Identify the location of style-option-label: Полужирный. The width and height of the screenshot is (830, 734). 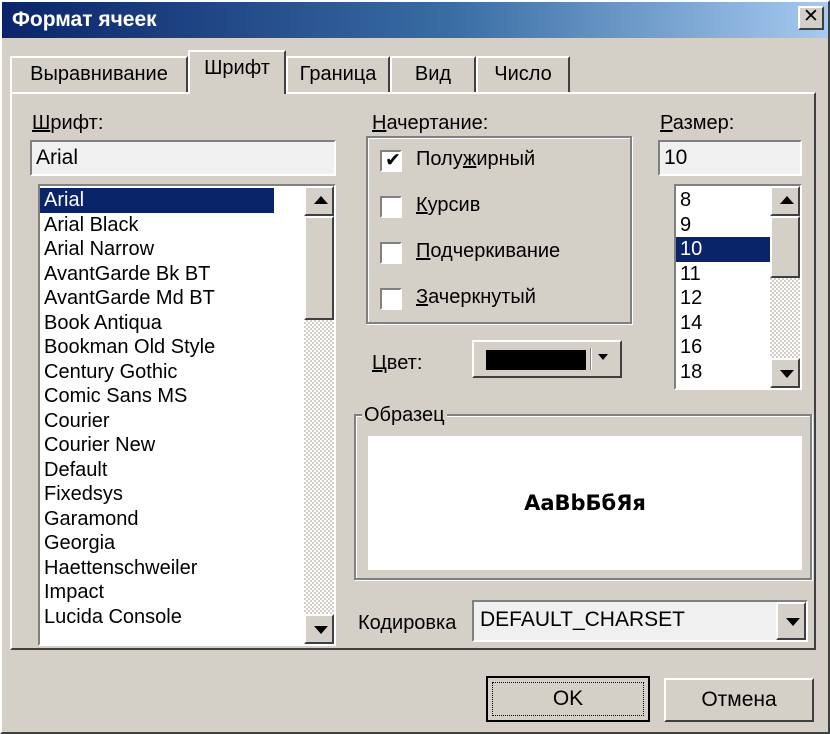
(476, 159).